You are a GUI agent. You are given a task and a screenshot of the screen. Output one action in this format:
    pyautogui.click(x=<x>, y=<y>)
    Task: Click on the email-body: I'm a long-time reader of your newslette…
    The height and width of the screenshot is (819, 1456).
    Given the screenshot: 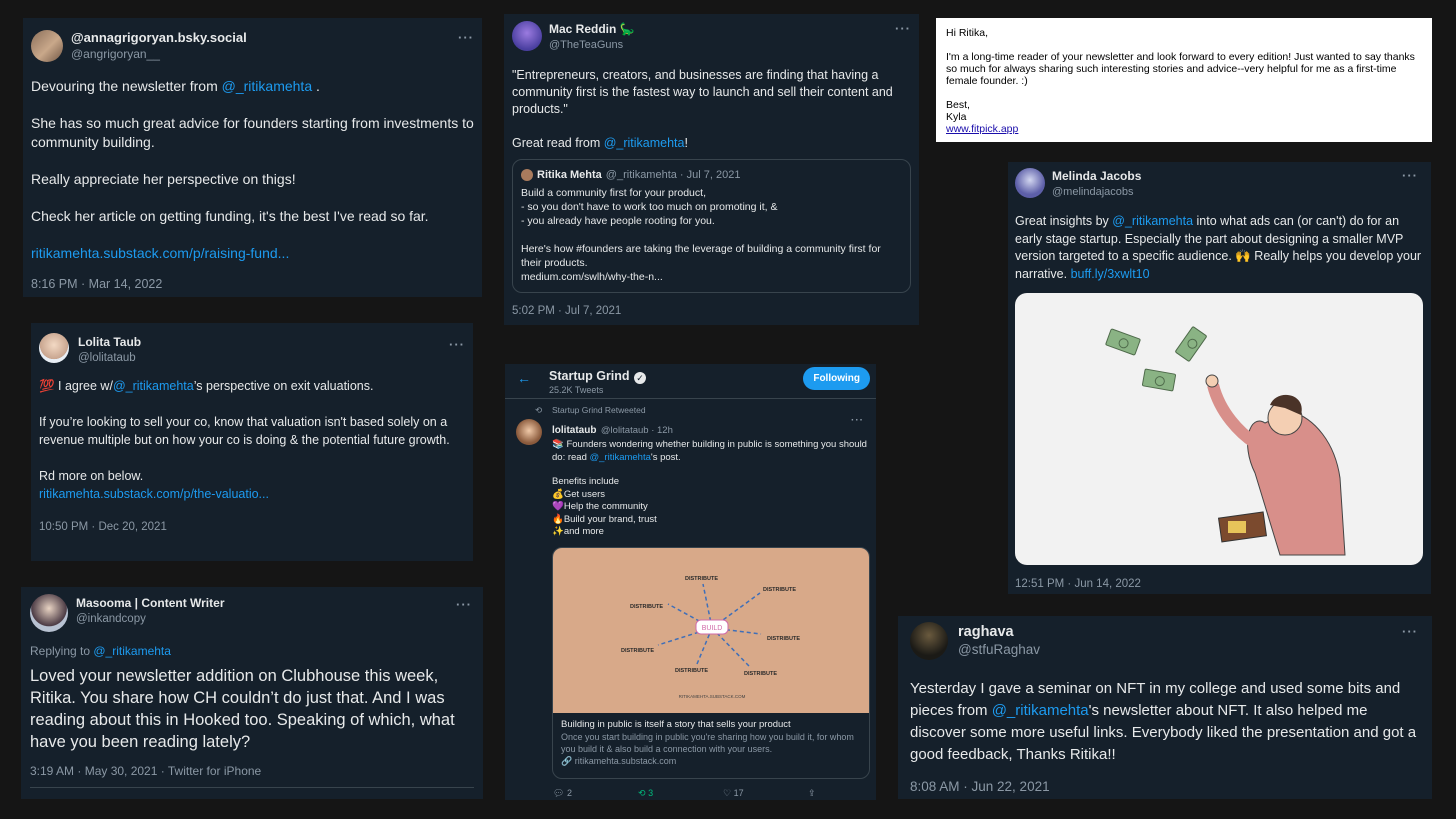 What is the action you would take?
    pyautogui.click(x=1180, y=69)
    